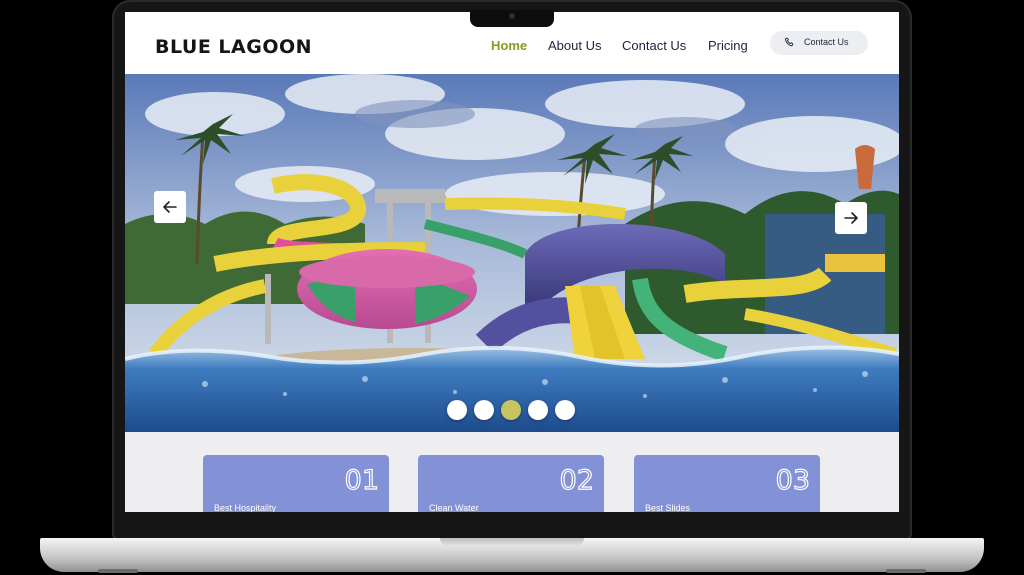 Image resolution: width=1024 pixels, height=575 pixels. I want to click on feature-number: 01, so click(362, 480).